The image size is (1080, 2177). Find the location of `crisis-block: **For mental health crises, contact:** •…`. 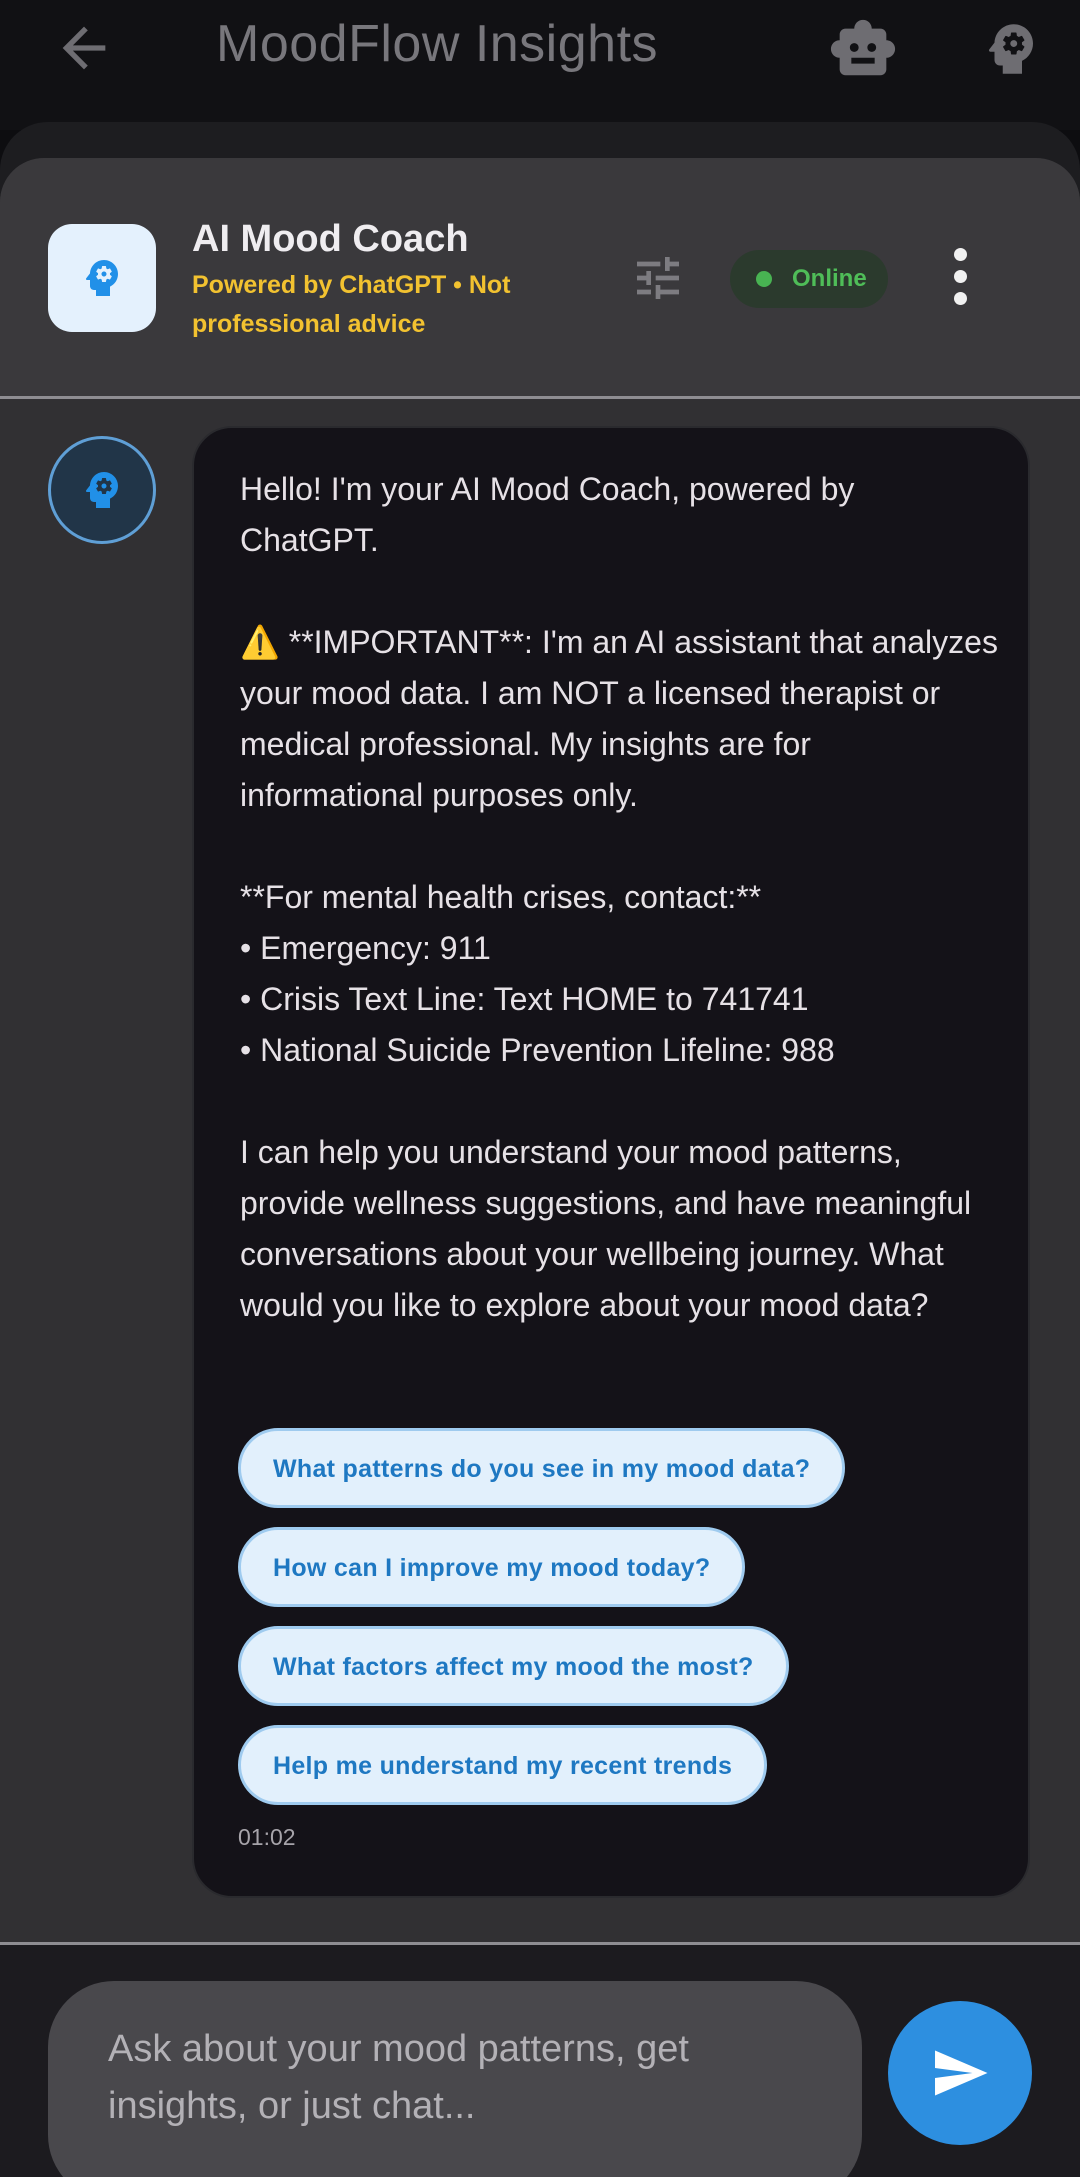

crisis-block: **For mental health crises, contact:** •… is located at coordinates (620, 974).